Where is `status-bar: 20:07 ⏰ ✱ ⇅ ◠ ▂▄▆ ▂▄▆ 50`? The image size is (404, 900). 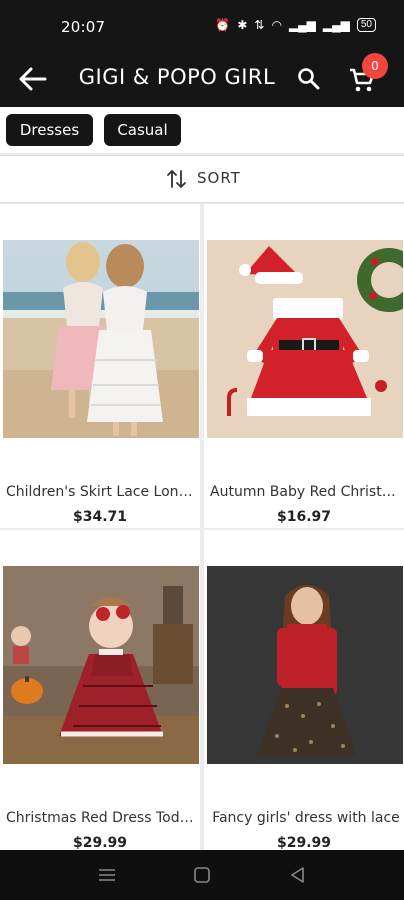 status-bar: 20:07 ⏰ ✱ ⇅ ◠ ▂▄▆ ▂▄▆ 50 is located at coordinates (202, 26).